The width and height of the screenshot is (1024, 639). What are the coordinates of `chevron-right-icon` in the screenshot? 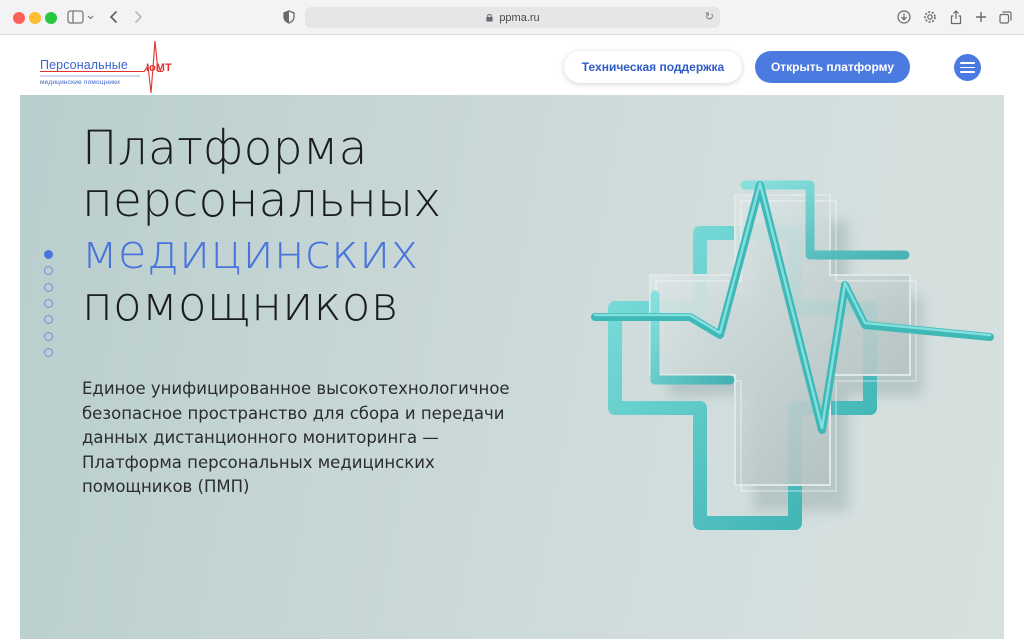 It's located at (138, 17).